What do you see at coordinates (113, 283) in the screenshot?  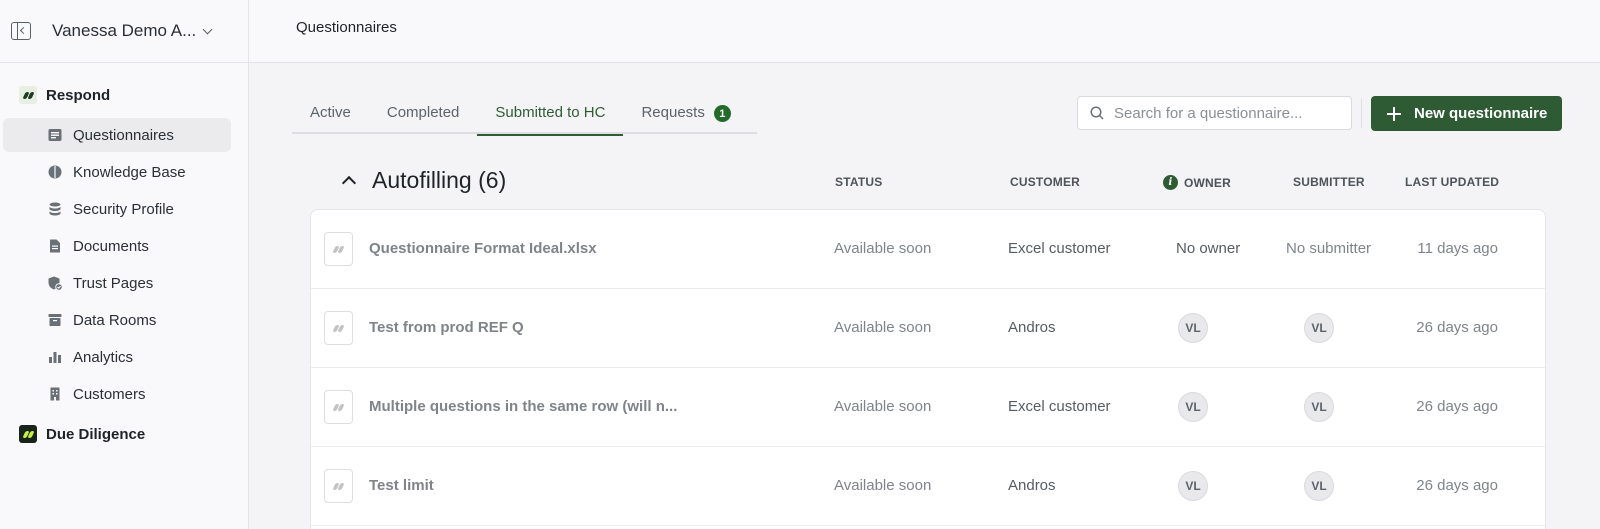 I see `sidebar-item-label: Trust Pages` at bounding box center [113, 283].